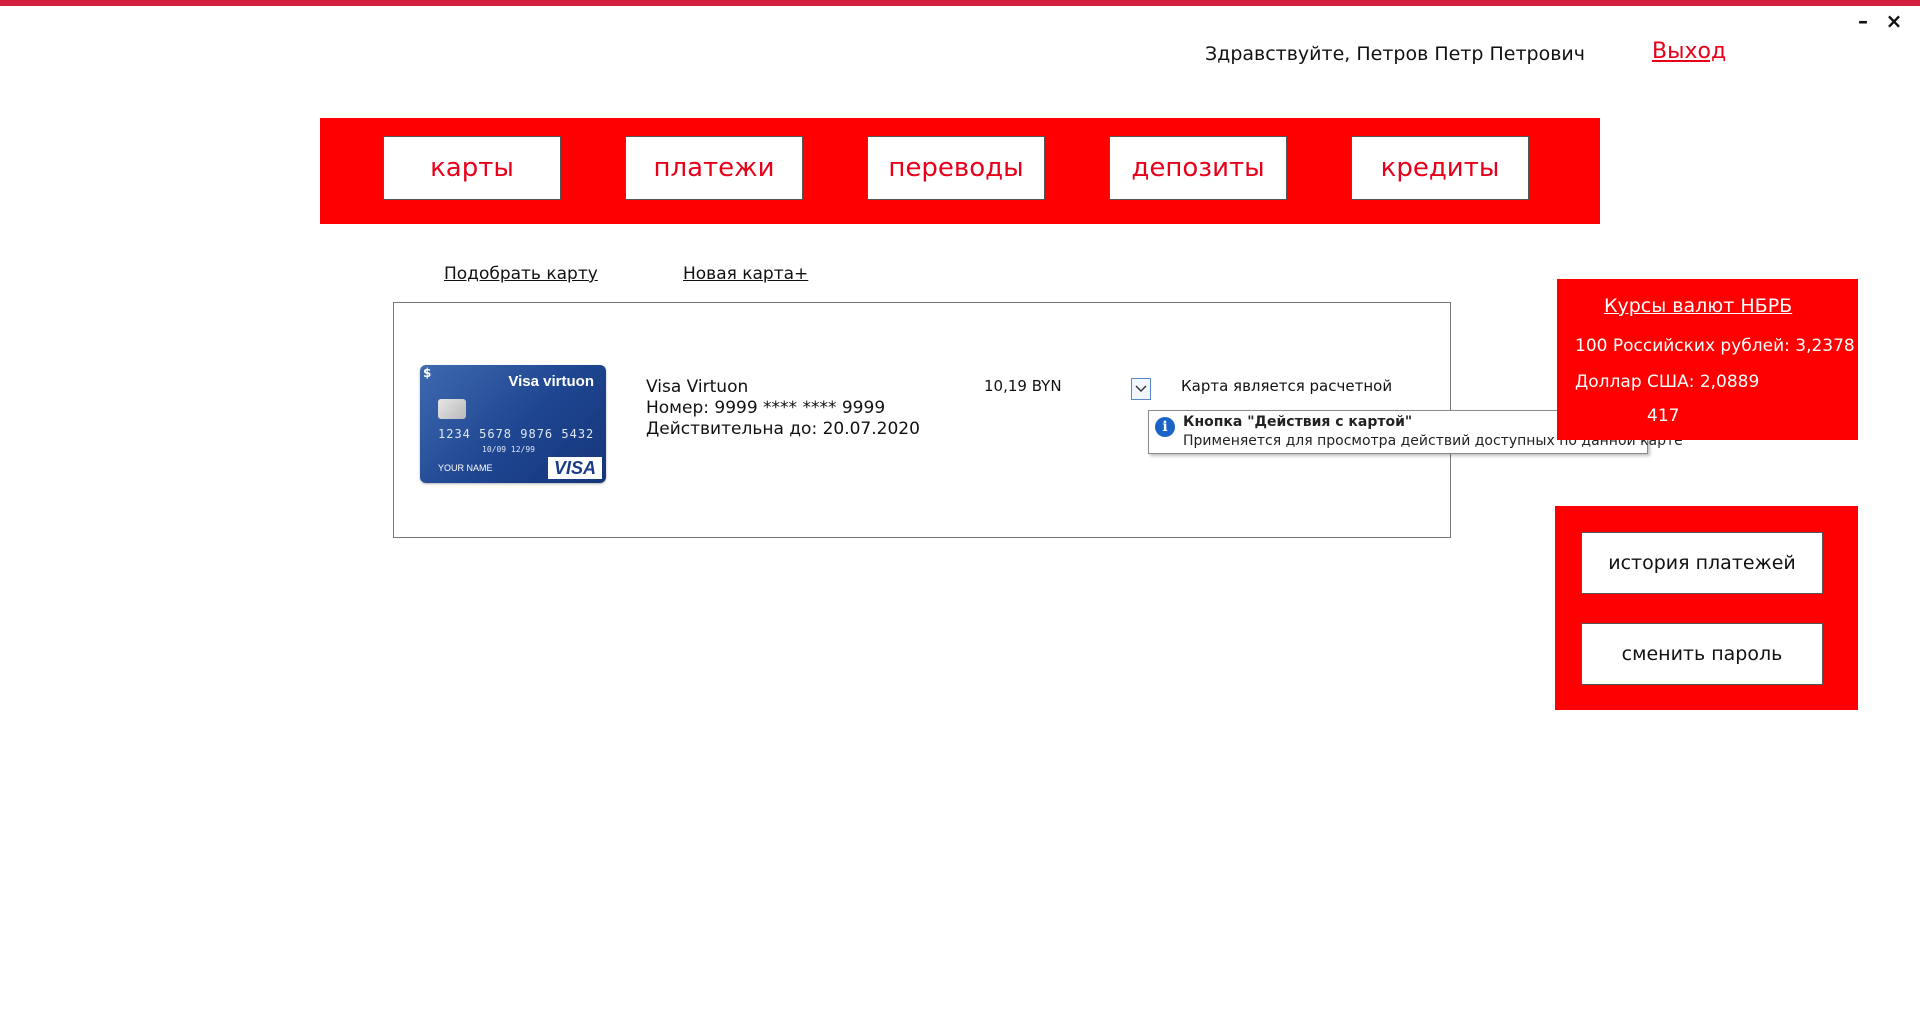 This screenshot has width=1920, height=1030. I want to click on change-password-button: сменить пароль, so click(1702, 654).